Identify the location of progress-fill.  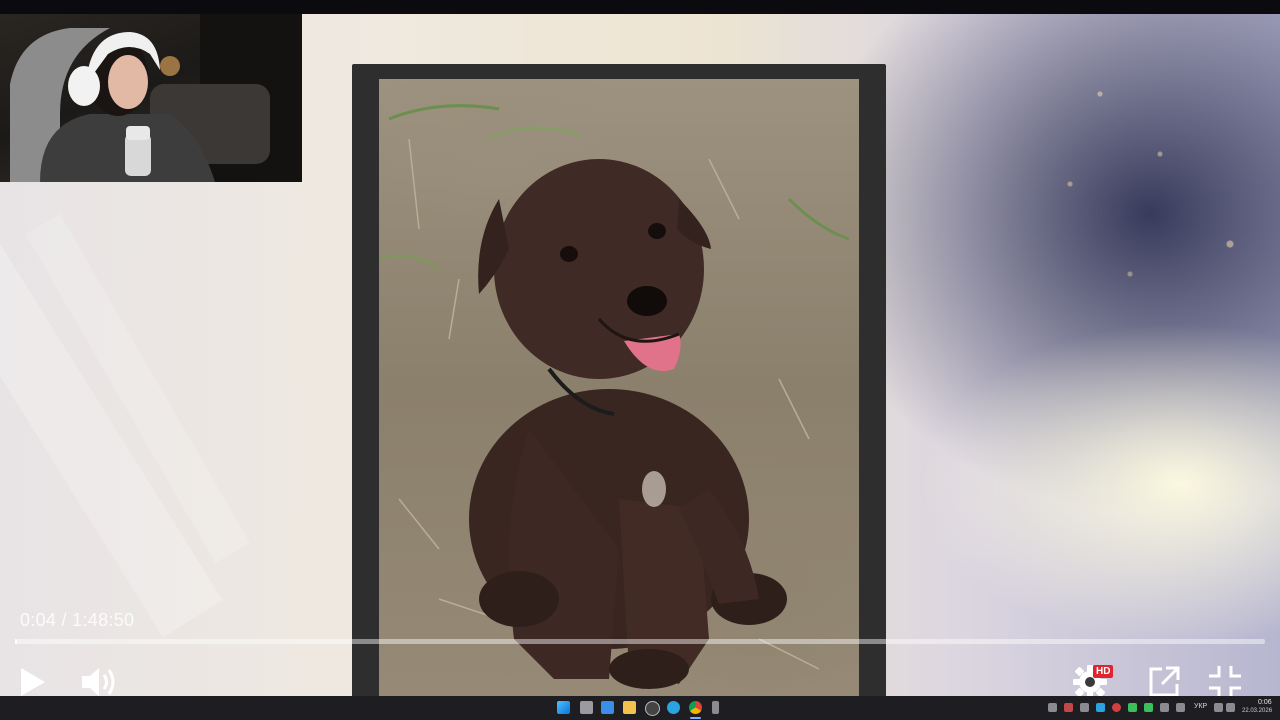
(16, 641).